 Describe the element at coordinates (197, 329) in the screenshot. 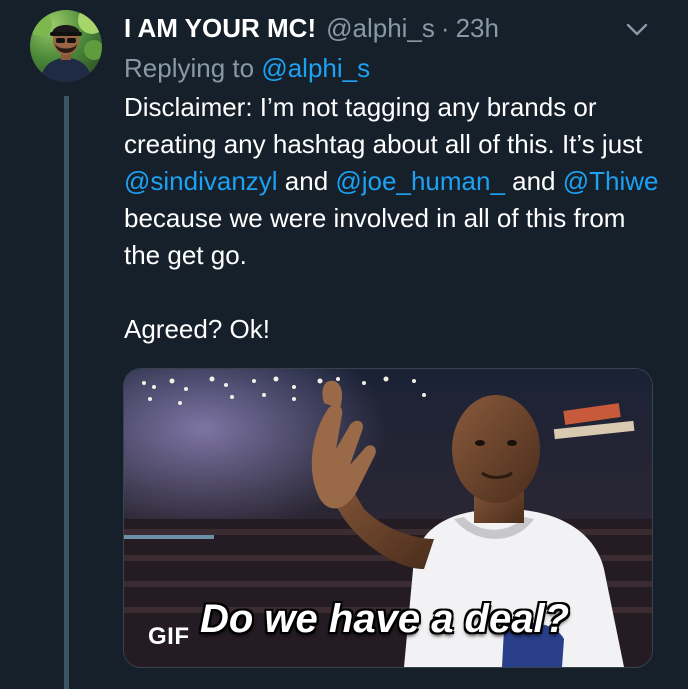

I see `tweet-paragraph-2: Agreed? Ok!` at that location.